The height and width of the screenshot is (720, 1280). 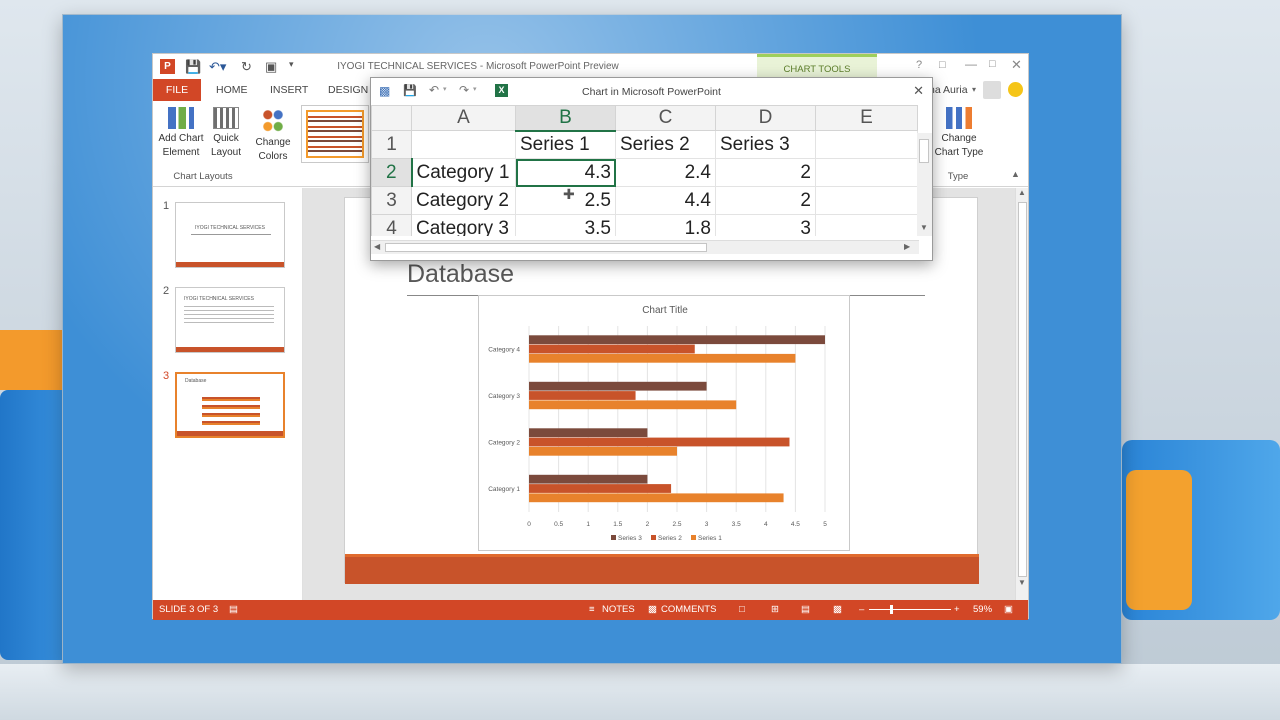 What do you see at coordinates (817, 66) in the screenshot?
I see `chart-tools-contextual-tab: CHART TOOLS` at bounding box center [817, 66].